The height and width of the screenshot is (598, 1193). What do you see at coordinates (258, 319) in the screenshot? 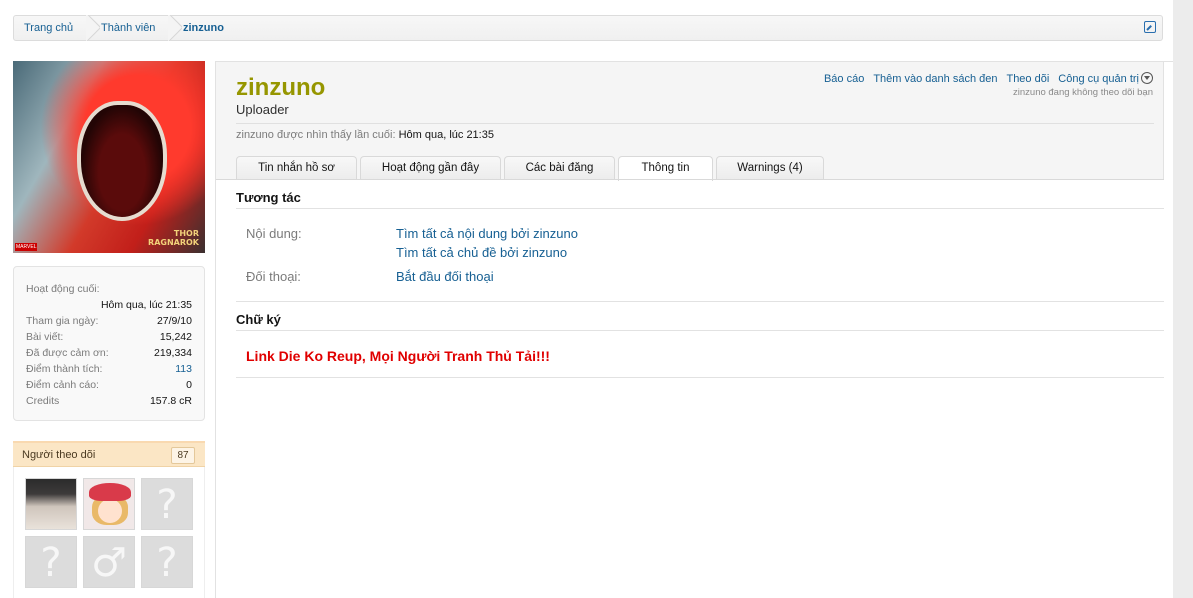
I see `section-title-signature: Chữ ký` at bounding box center [258, 319].